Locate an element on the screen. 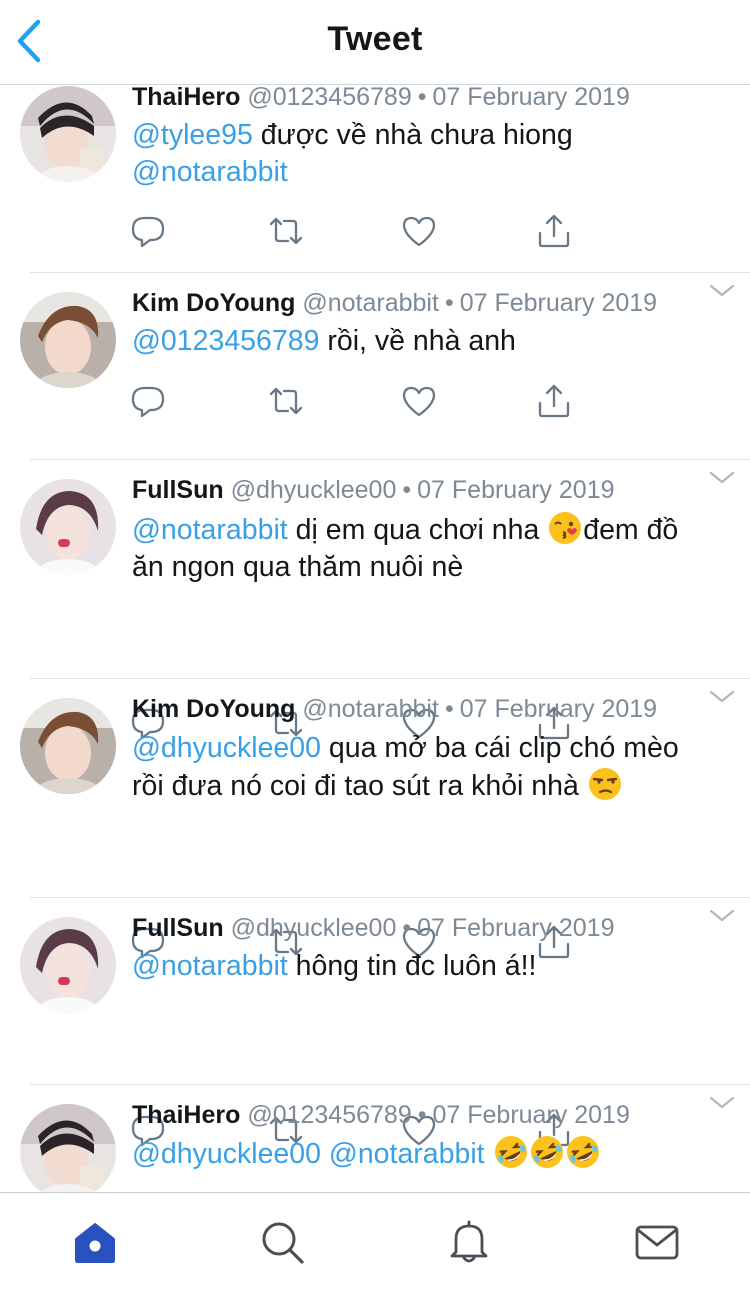  tweet-text-segment: hông tin đc luôn á!! is located at coordinates (412, 966).